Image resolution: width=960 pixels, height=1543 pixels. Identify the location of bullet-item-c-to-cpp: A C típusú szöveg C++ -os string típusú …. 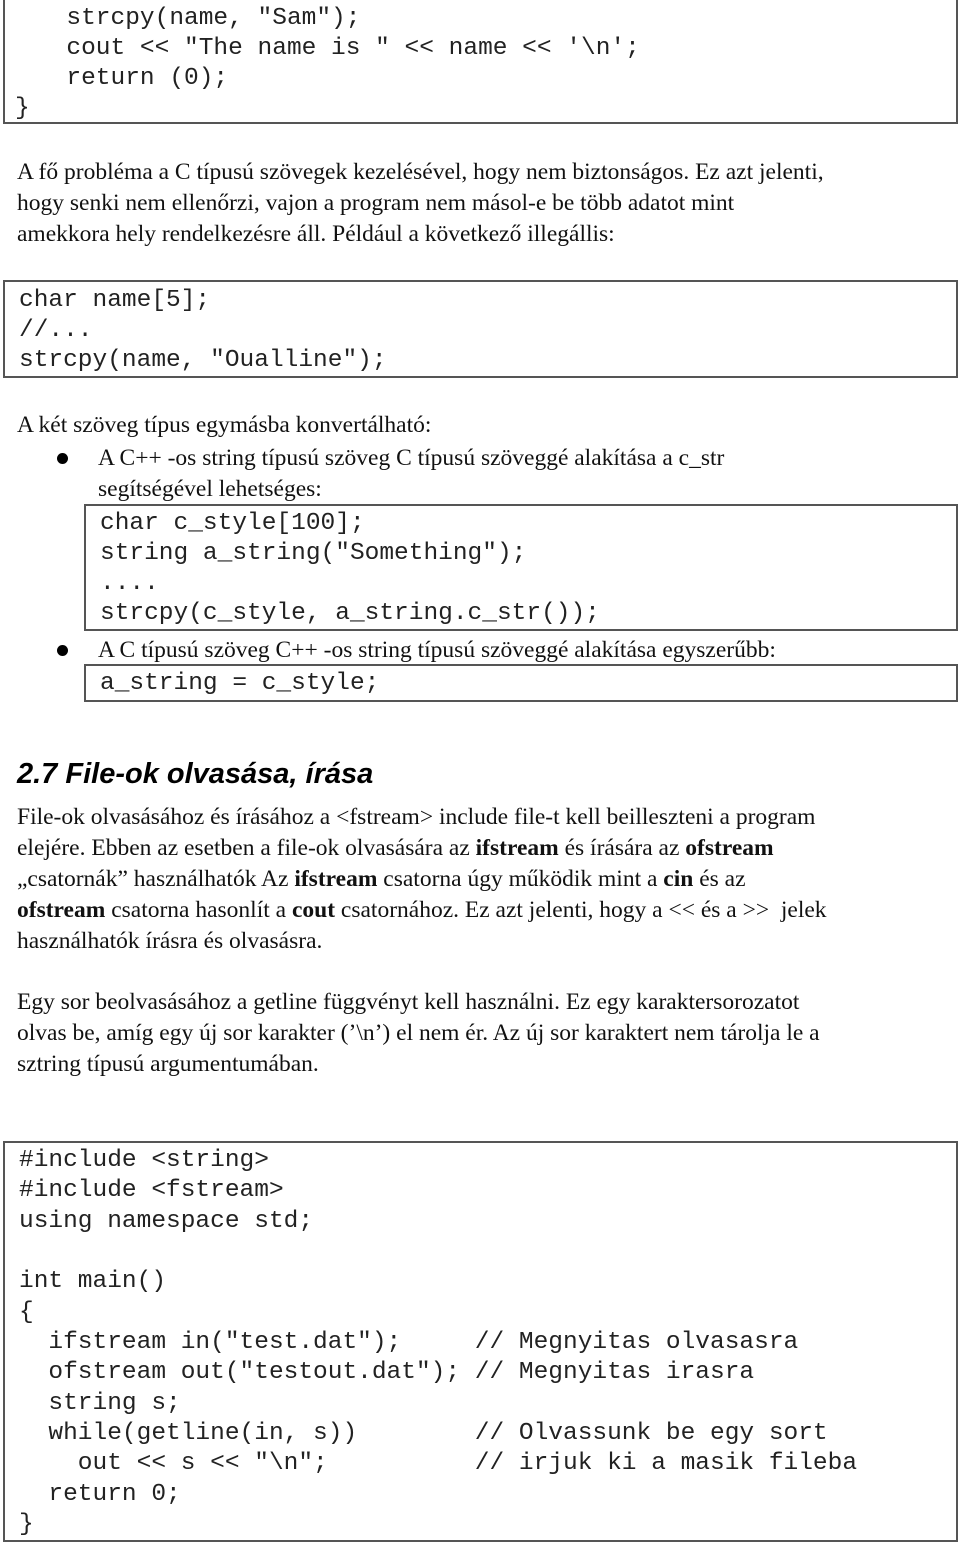
(437, 650).